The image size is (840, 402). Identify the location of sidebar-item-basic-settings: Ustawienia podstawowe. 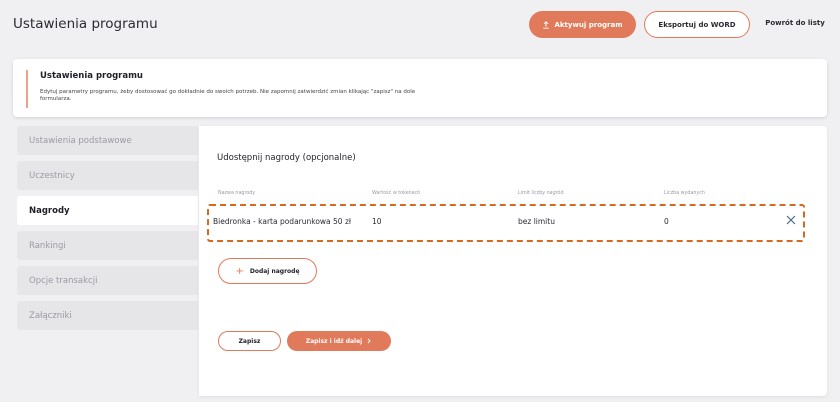
(107, 140).